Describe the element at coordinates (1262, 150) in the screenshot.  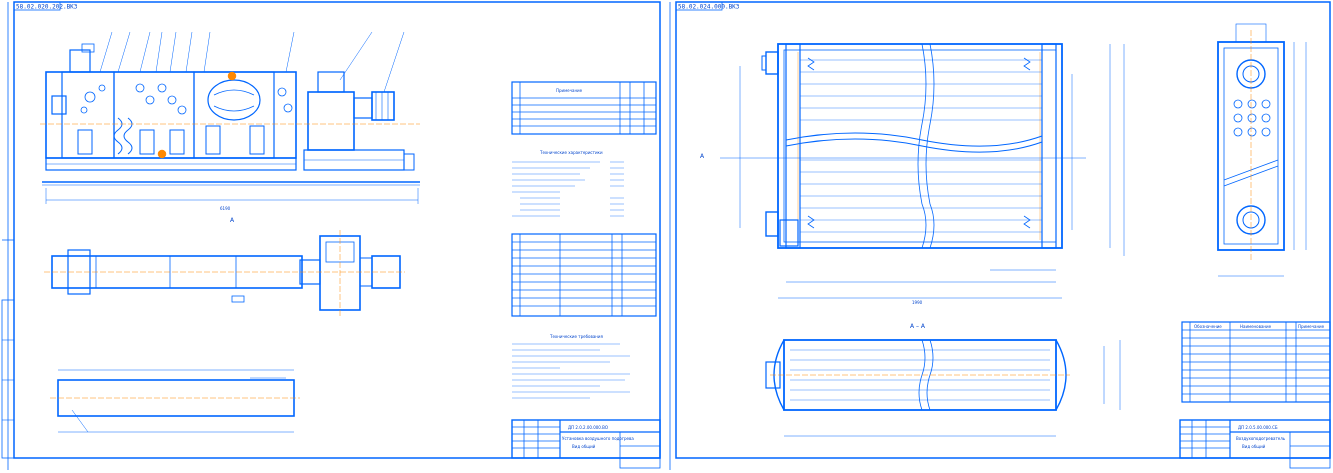
I see `air-heater-side-view` at that location.